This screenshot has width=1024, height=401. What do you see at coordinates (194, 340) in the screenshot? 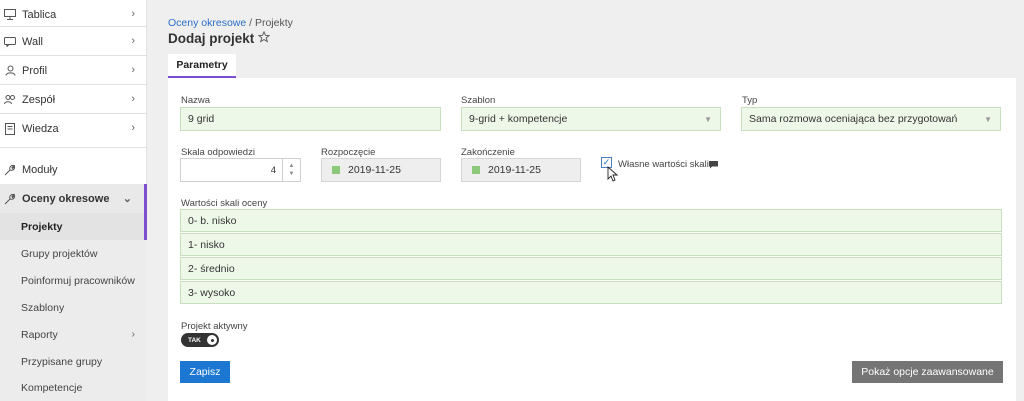
I see `toggle-label: TAK` at bounding box center [194, 340].